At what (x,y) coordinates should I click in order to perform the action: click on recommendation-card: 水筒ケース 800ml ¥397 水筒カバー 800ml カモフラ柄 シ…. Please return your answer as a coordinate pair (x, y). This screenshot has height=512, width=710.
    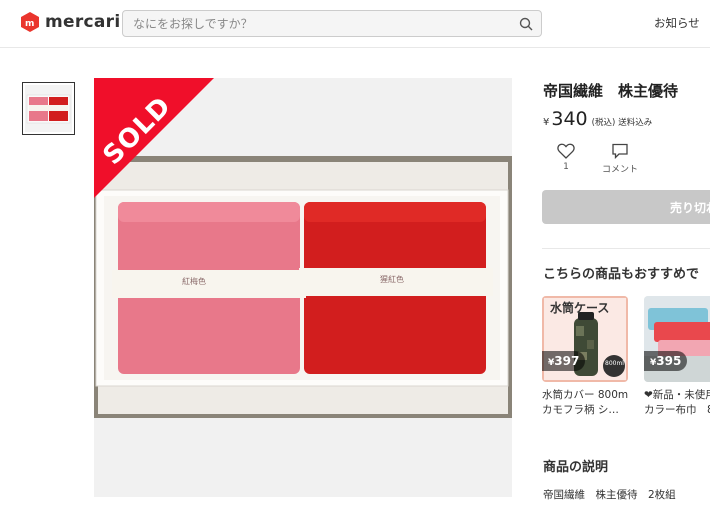
    Looking at the image, I should click on (585, 357).